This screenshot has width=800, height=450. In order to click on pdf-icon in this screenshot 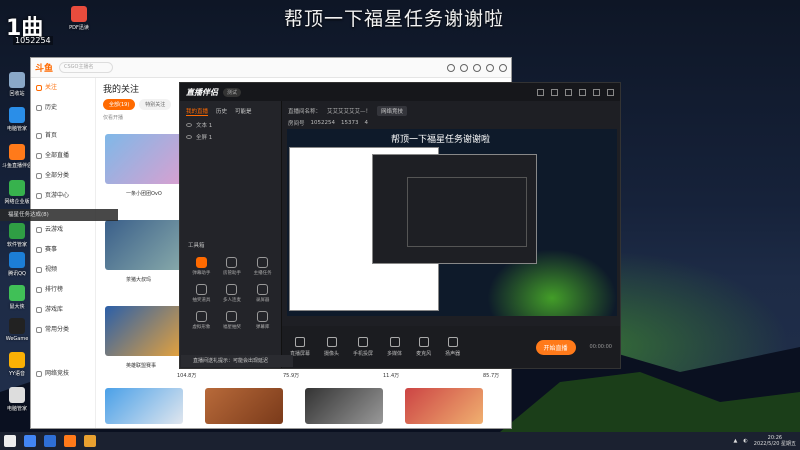, I will do `click(79, 14)`.